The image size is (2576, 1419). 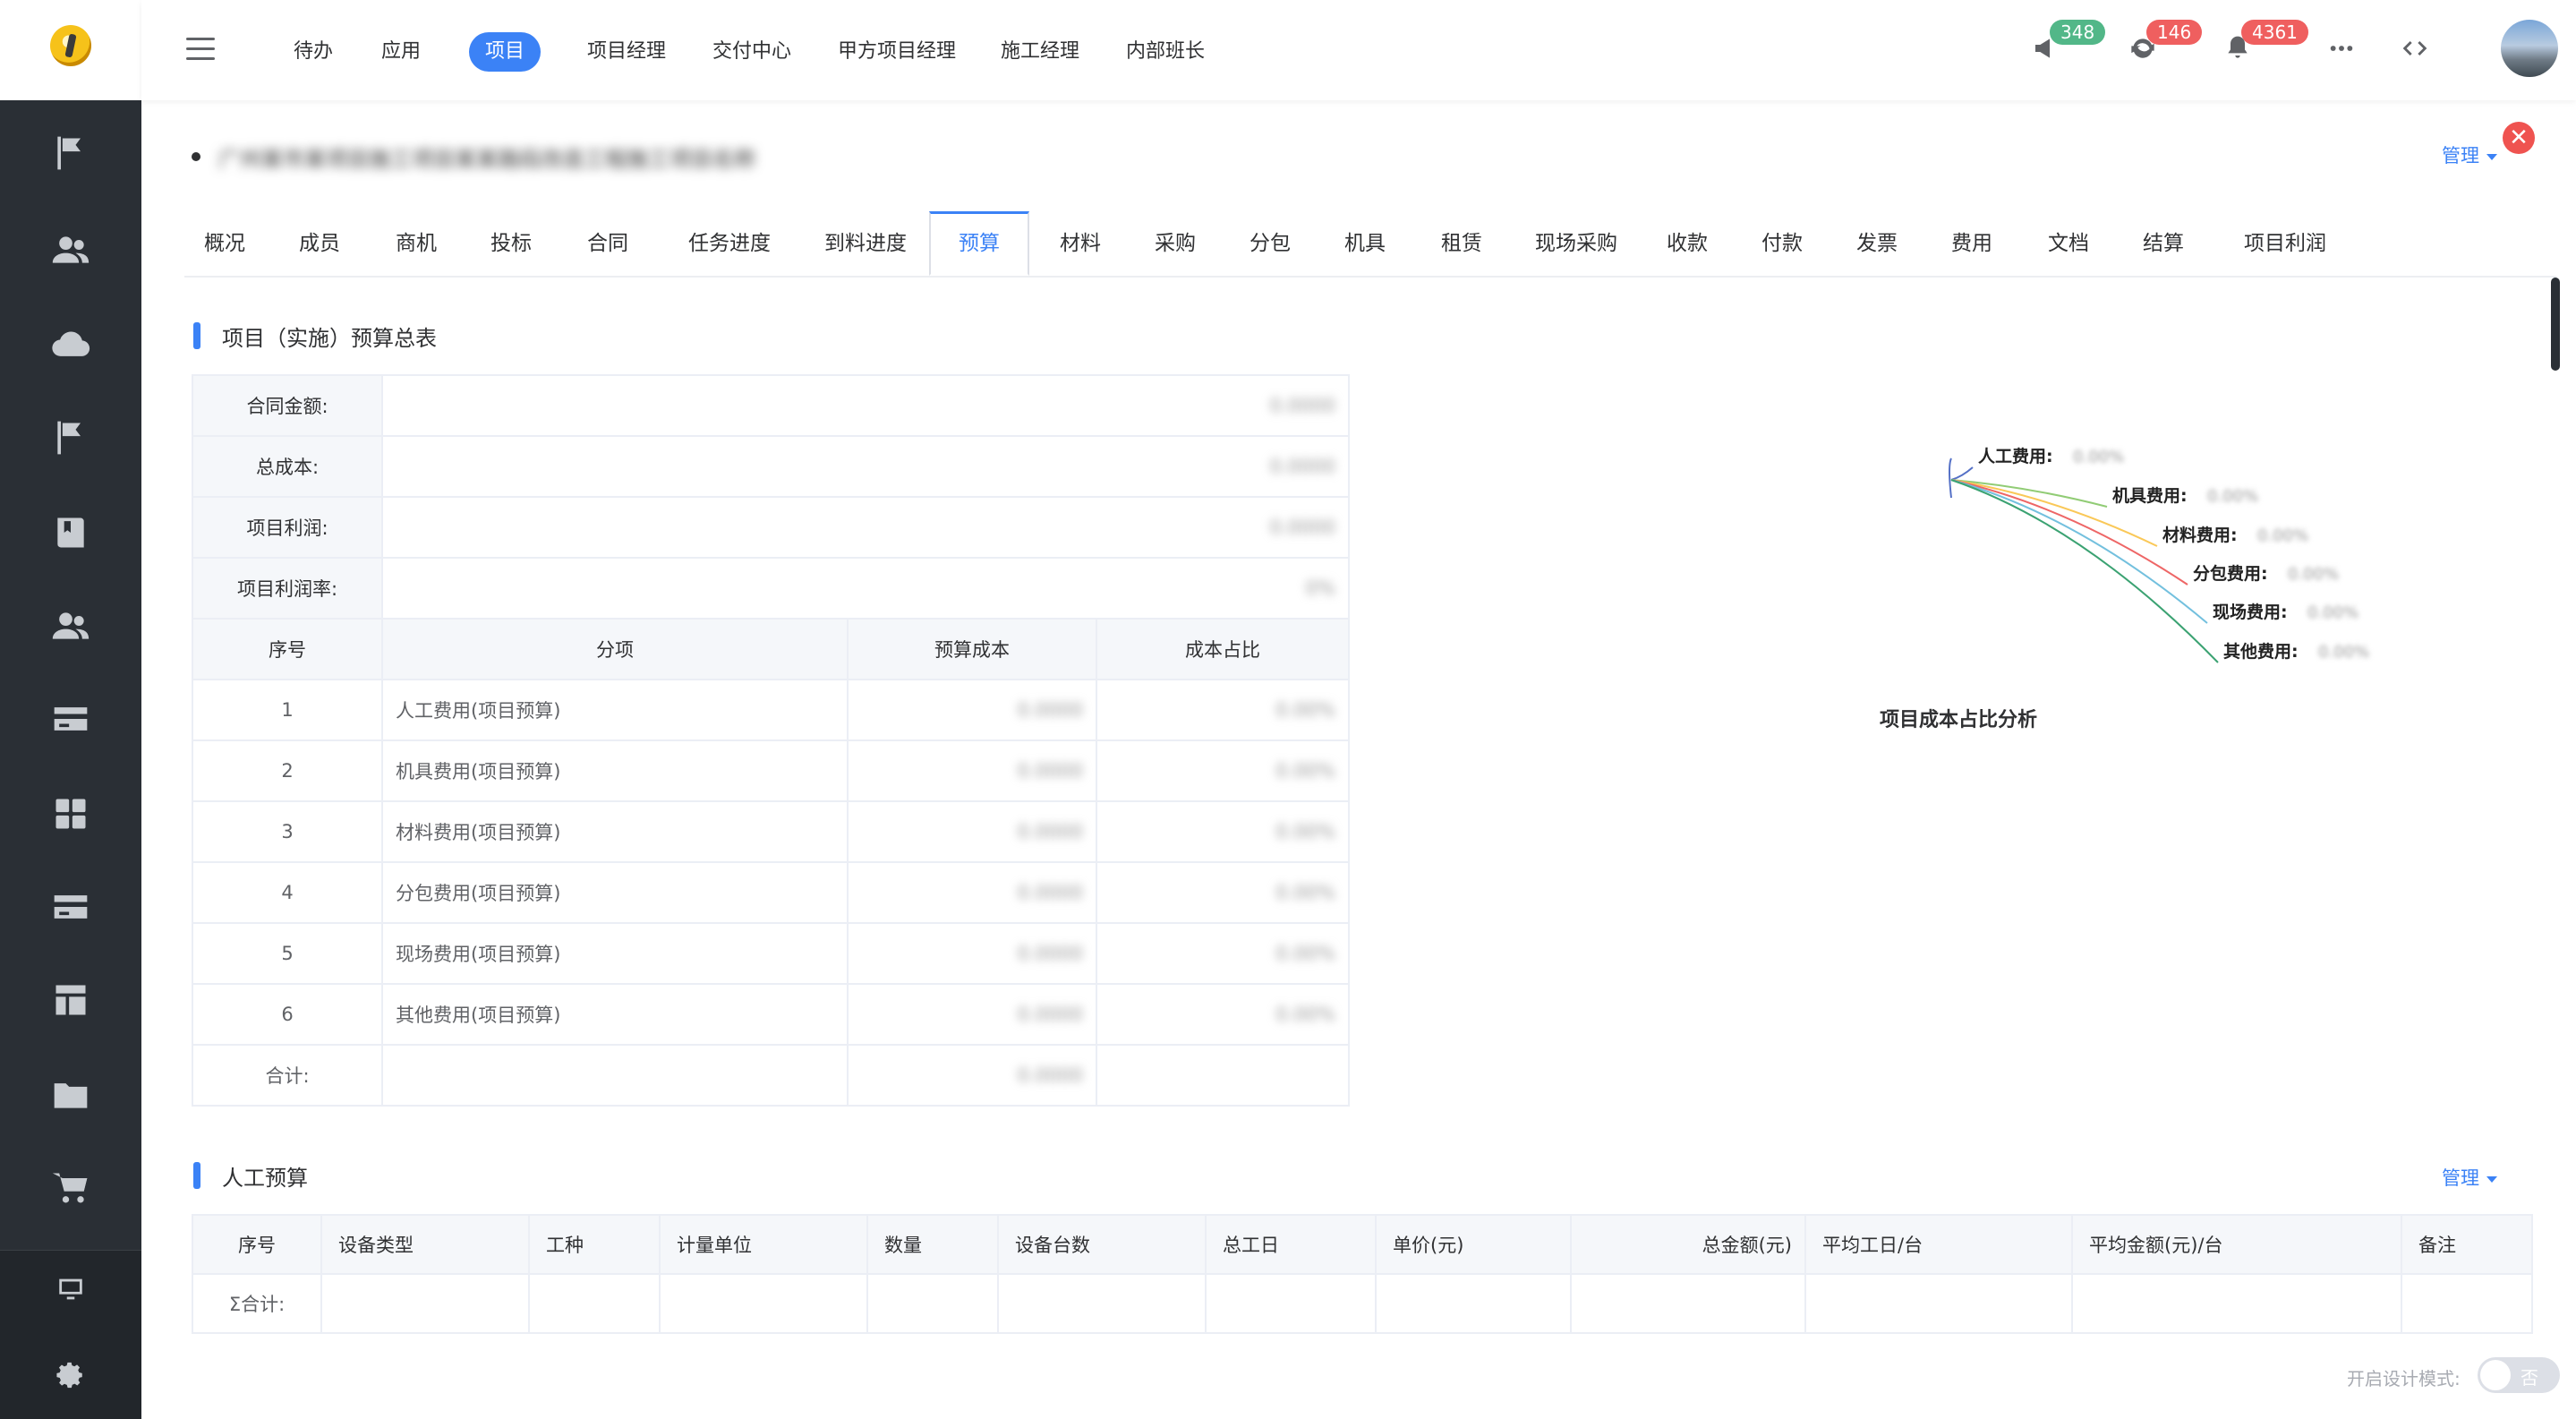 What do you see at coordinates (2529, 49) in the screenshot?
I see `avatar` at bounding box center [2529, 49].